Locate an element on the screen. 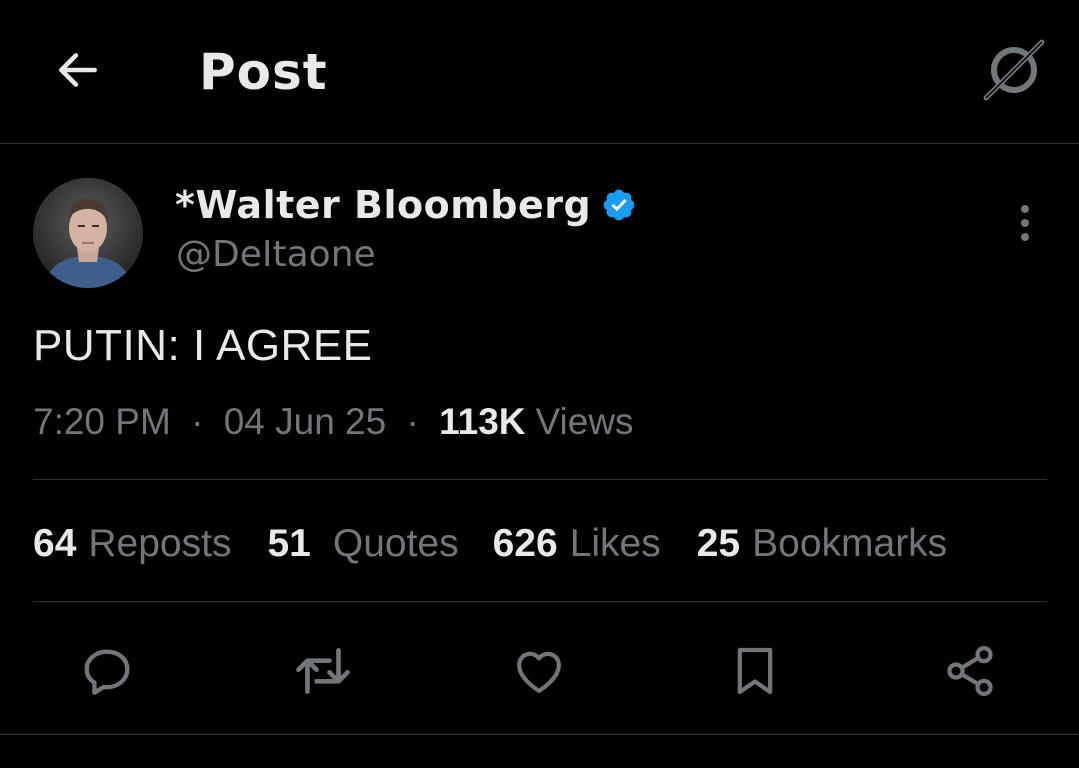 The width and height of the screenshot is (1079, 768). views-count: 113K is located at coordinates (482, 421).